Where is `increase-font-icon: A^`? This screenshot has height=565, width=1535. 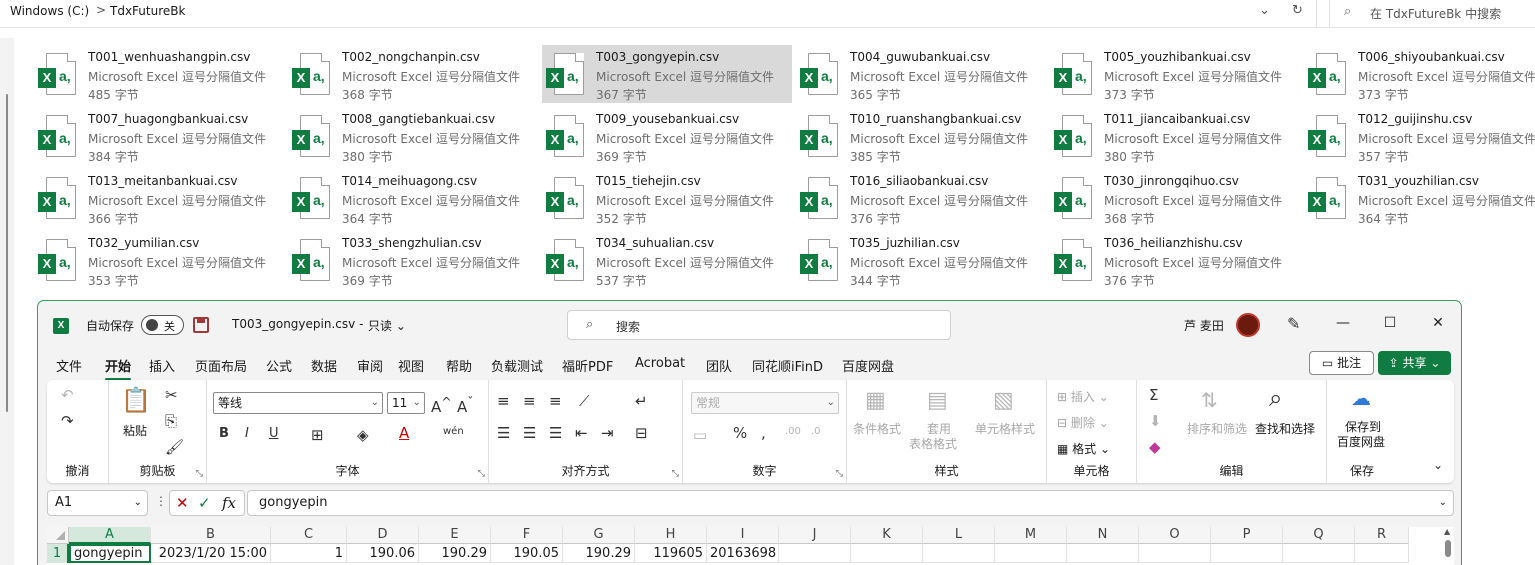
increase-font-icon: A^ is located at coordinates (441, 405).